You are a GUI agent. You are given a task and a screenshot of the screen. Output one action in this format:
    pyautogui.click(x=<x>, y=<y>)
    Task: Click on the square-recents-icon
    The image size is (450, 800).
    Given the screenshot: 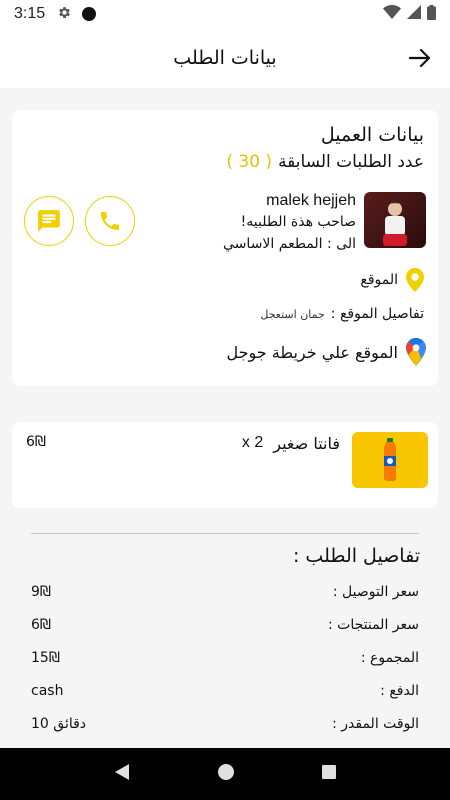 What is the action you would take?
    pyautogui.click(x=329, y=772)
    